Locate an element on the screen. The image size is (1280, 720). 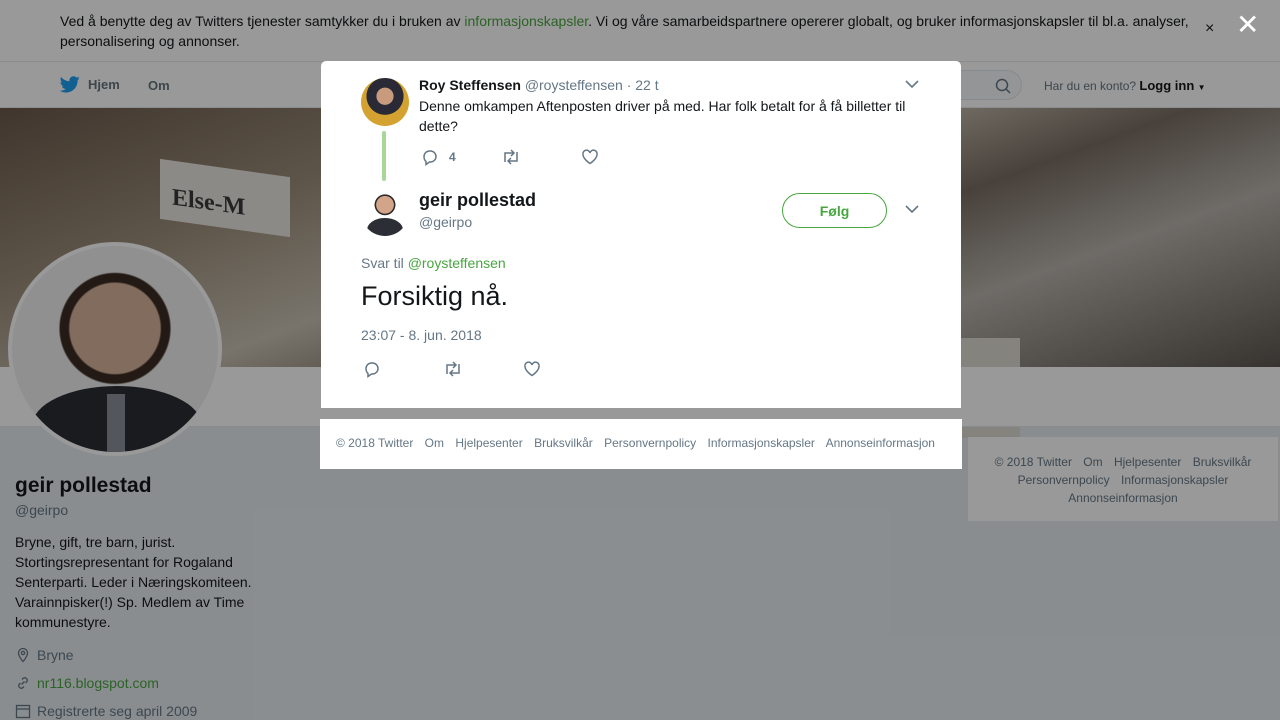
footer-link: Annonseinformasjon is located at coordinates (880, 443).